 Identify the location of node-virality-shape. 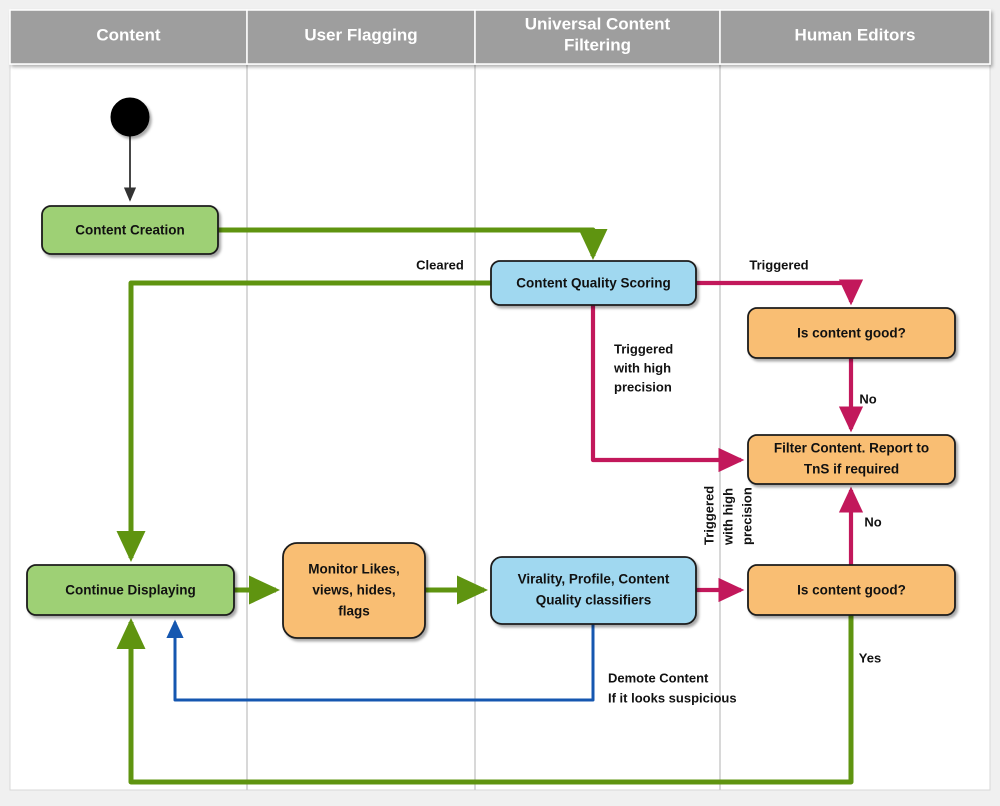
(593, 590).